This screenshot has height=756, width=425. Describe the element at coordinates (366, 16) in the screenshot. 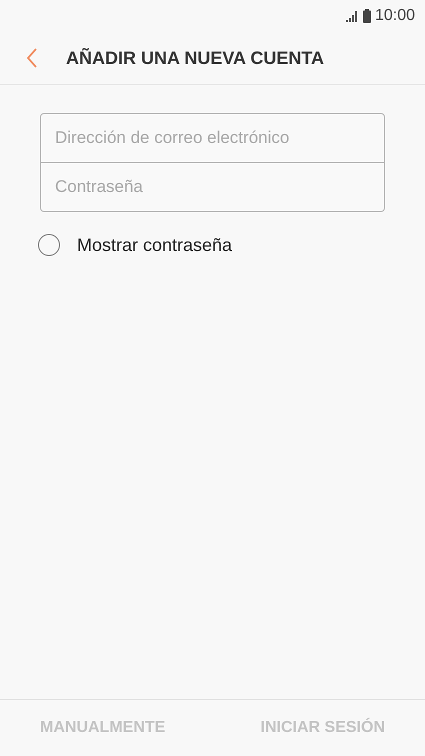

I see `battery-icon` at that location.